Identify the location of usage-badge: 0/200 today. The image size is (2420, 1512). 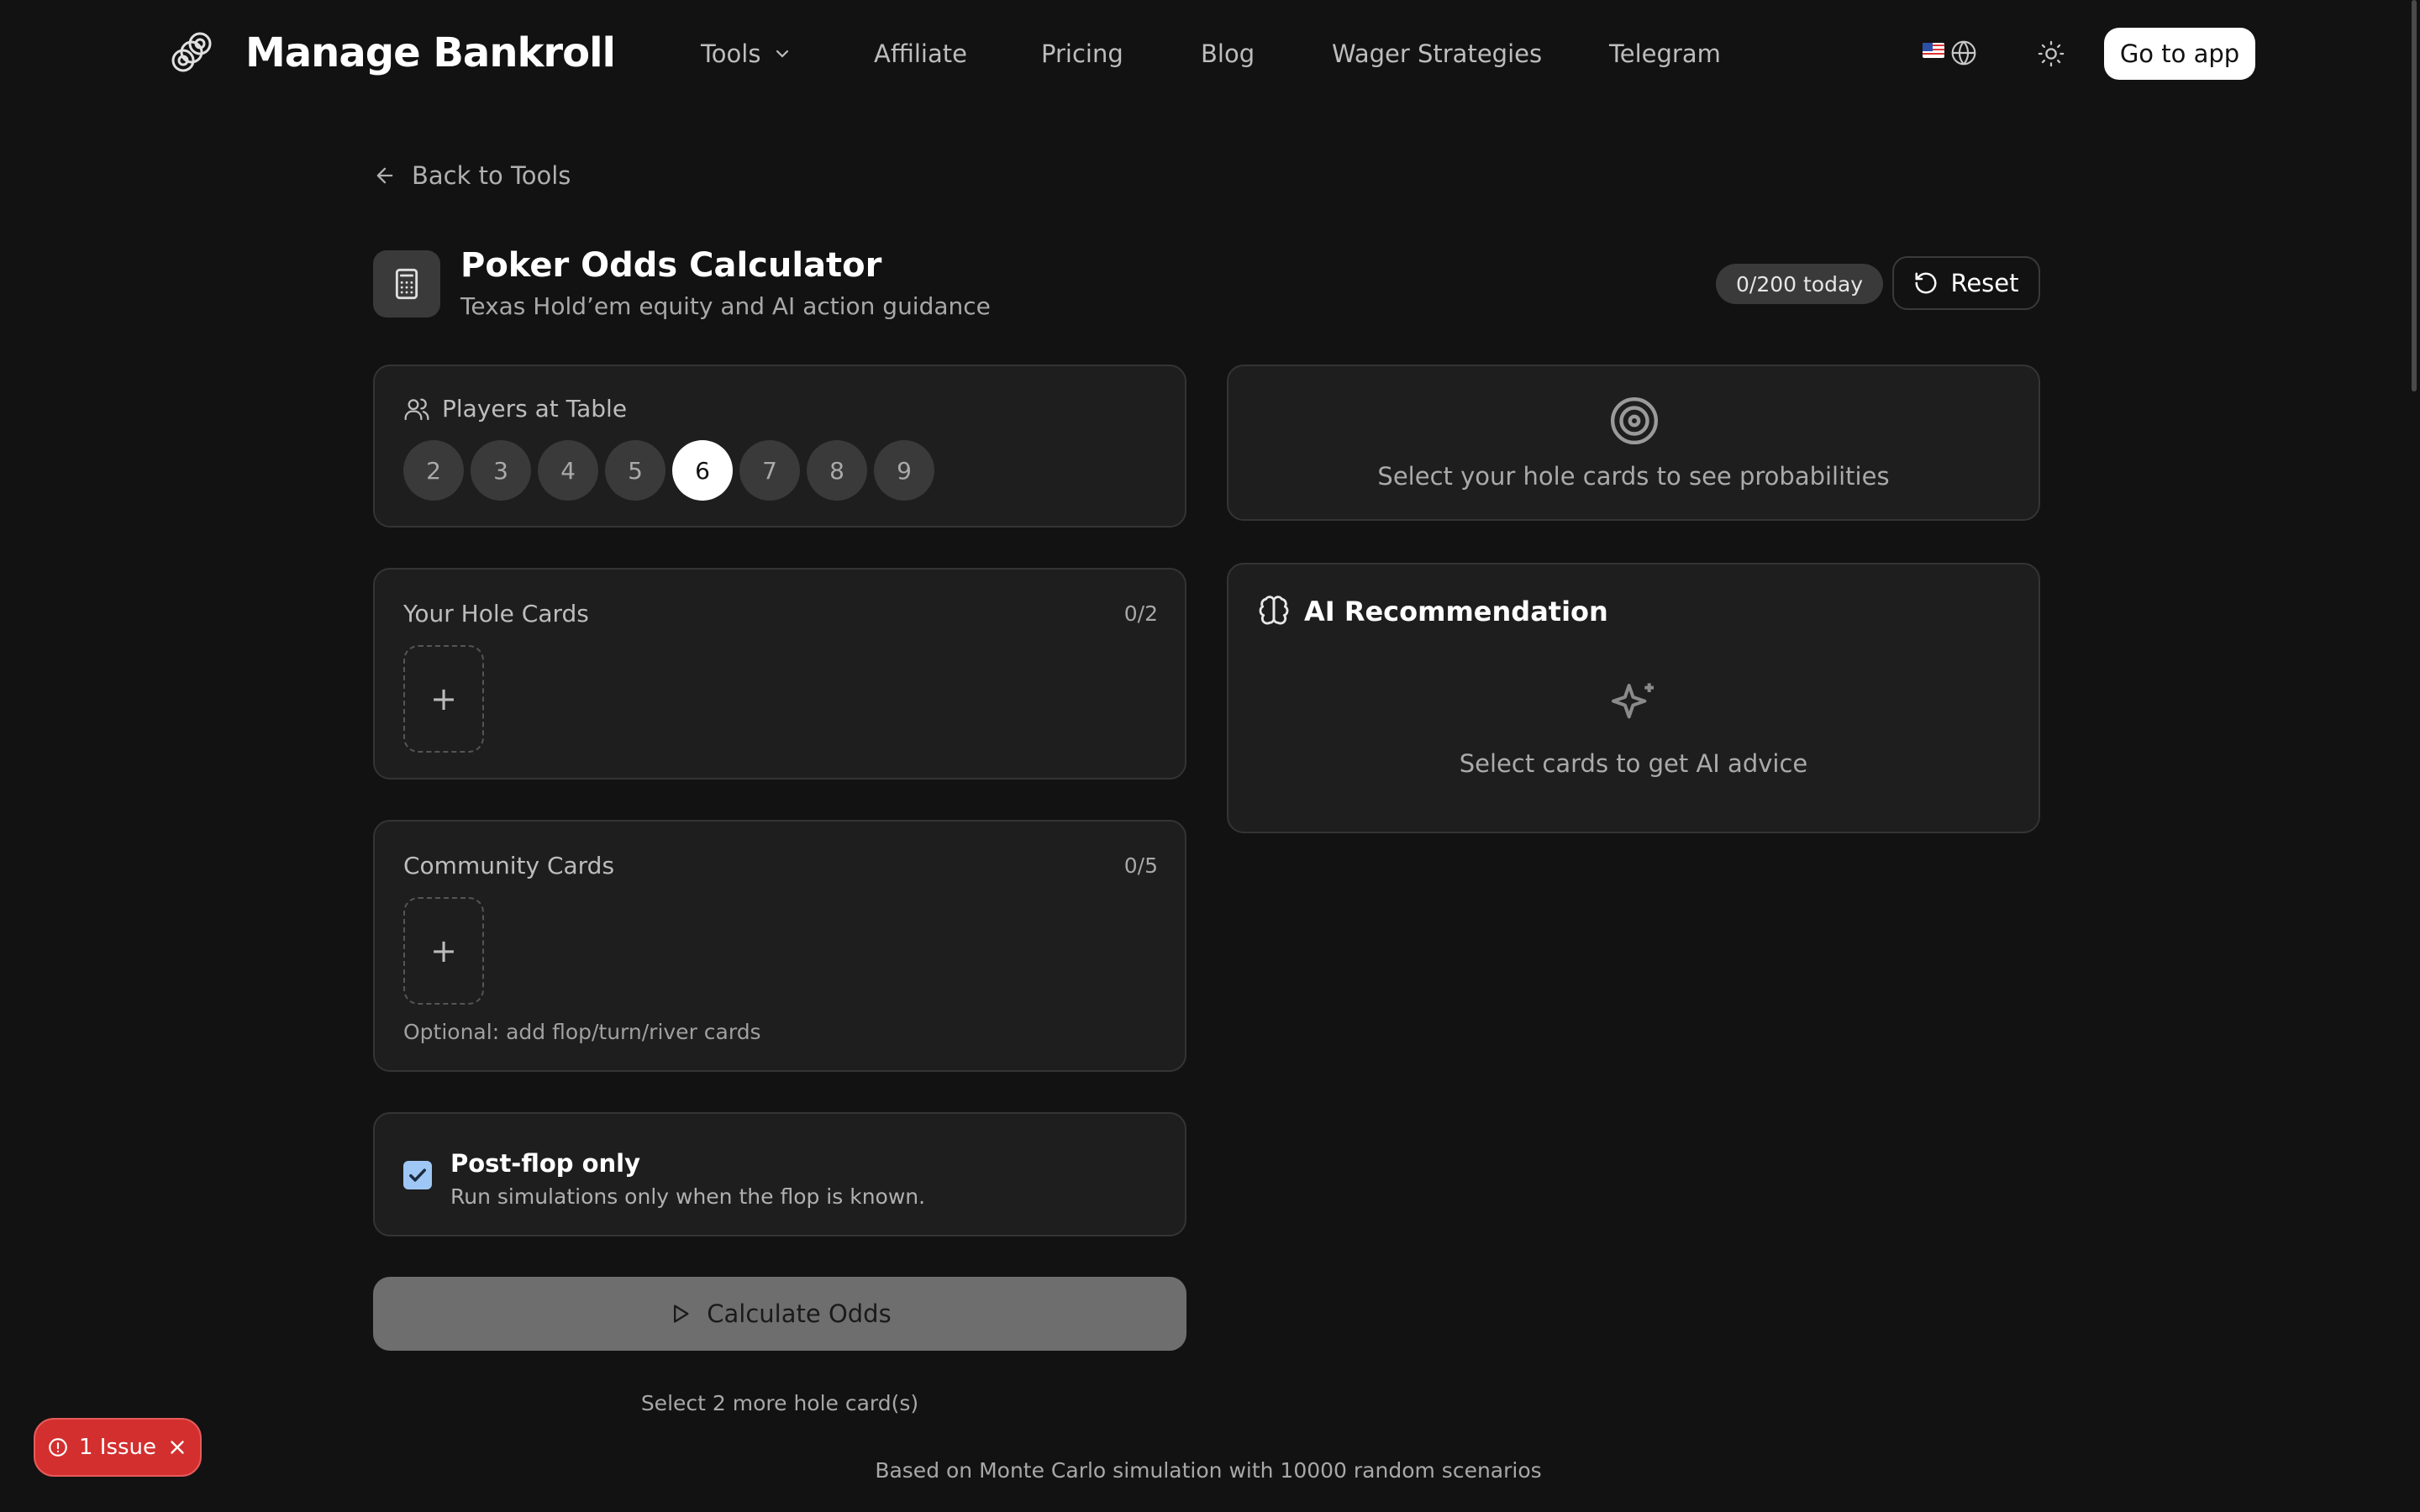
(1800, 284).